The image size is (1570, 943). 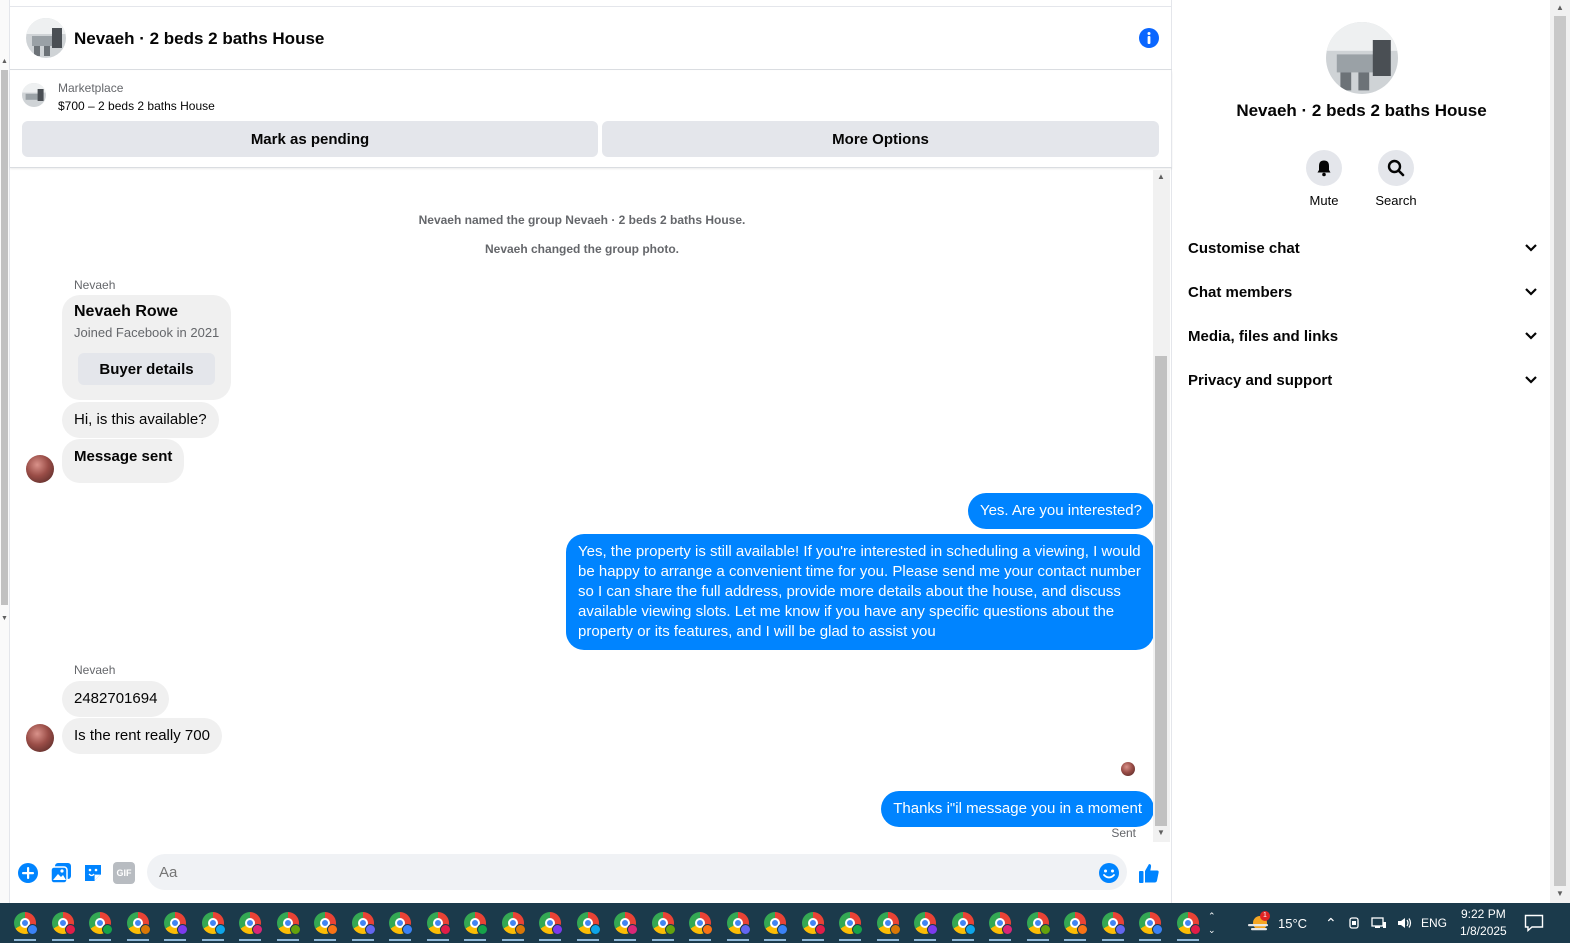 I want to click on plus-circle-icon, so click(x=28, y=873).